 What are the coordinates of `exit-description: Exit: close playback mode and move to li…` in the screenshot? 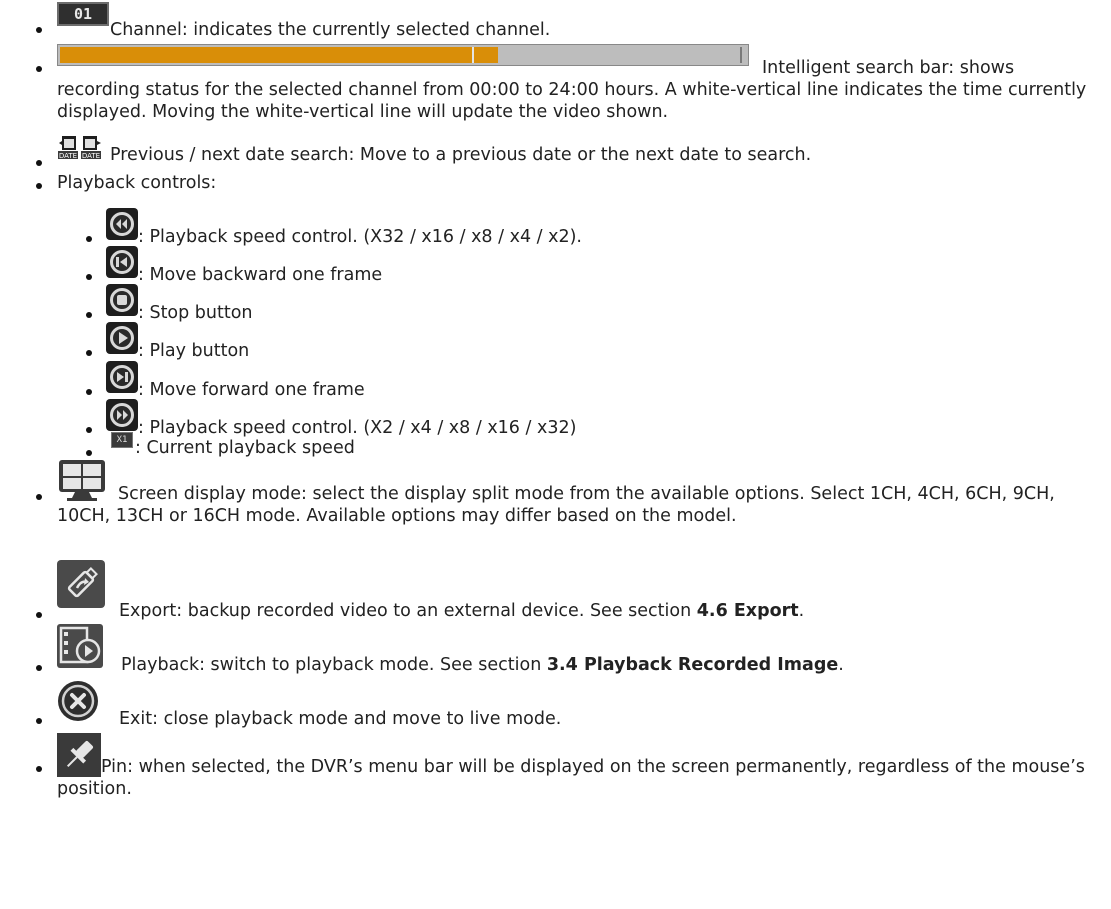 It's located at (340, 719).